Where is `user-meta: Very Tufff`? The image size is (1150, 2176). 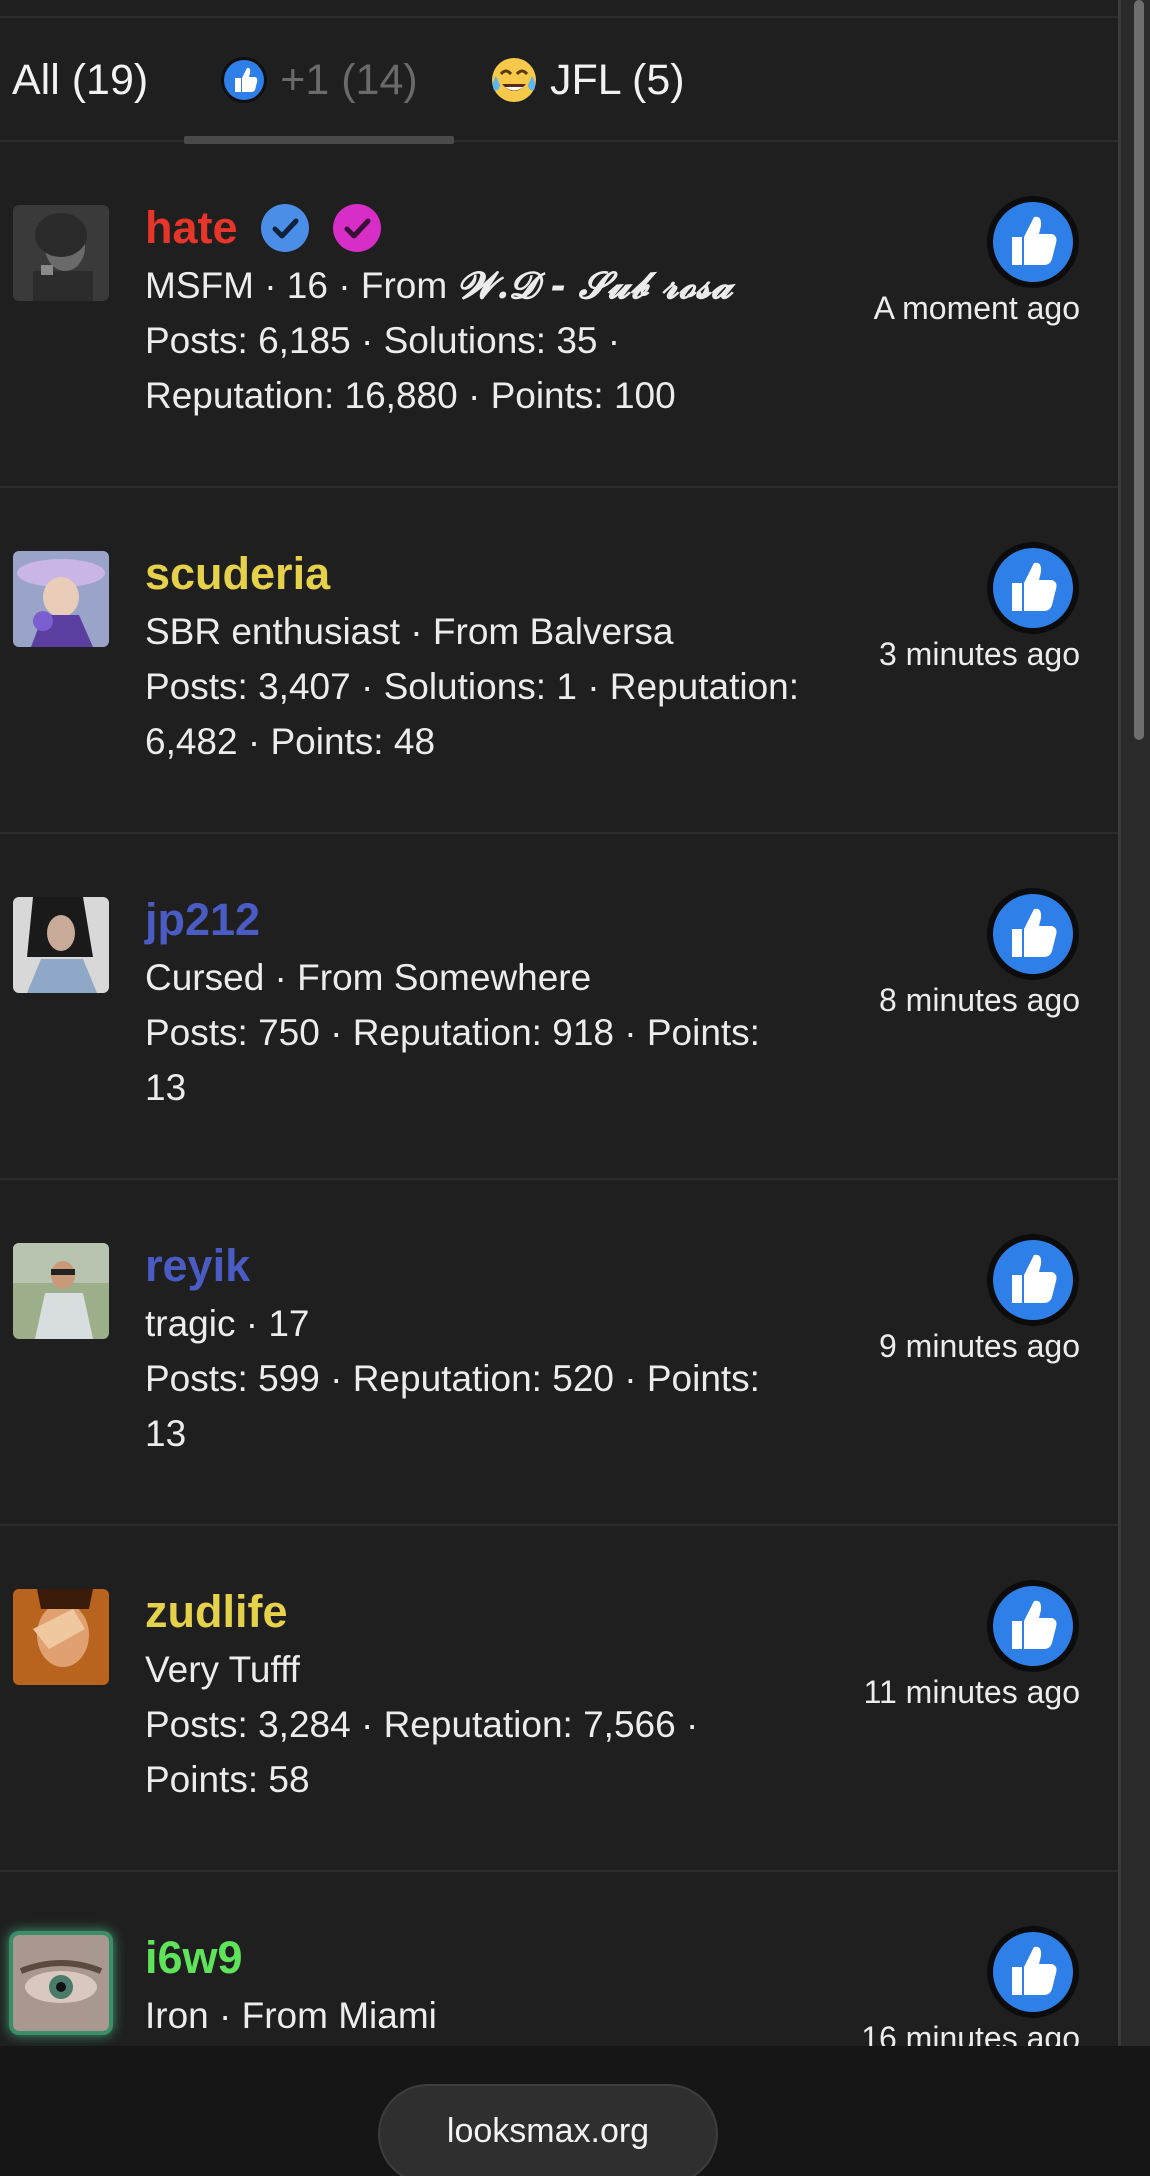
user-meta: Very Tufff is located at coordinates (495, 1669).